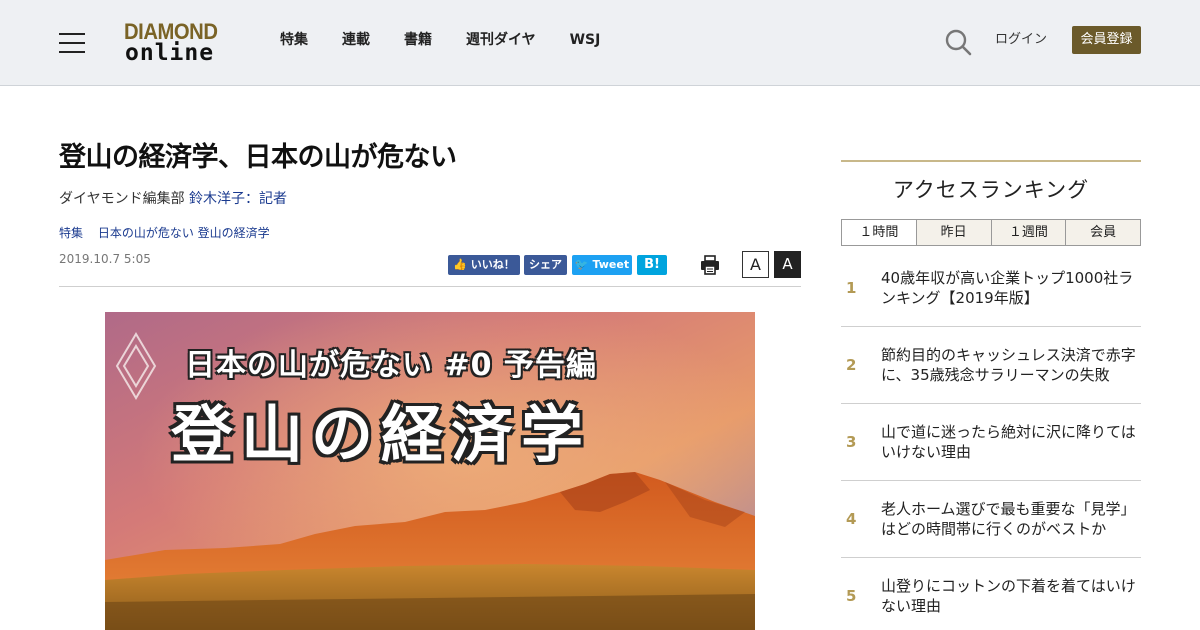 The image size is (1200, 630). What do you see at coordinates (136, 366) in the screenshot?
I see `diamond-emblem-icon` at bounding box center [136, 366].